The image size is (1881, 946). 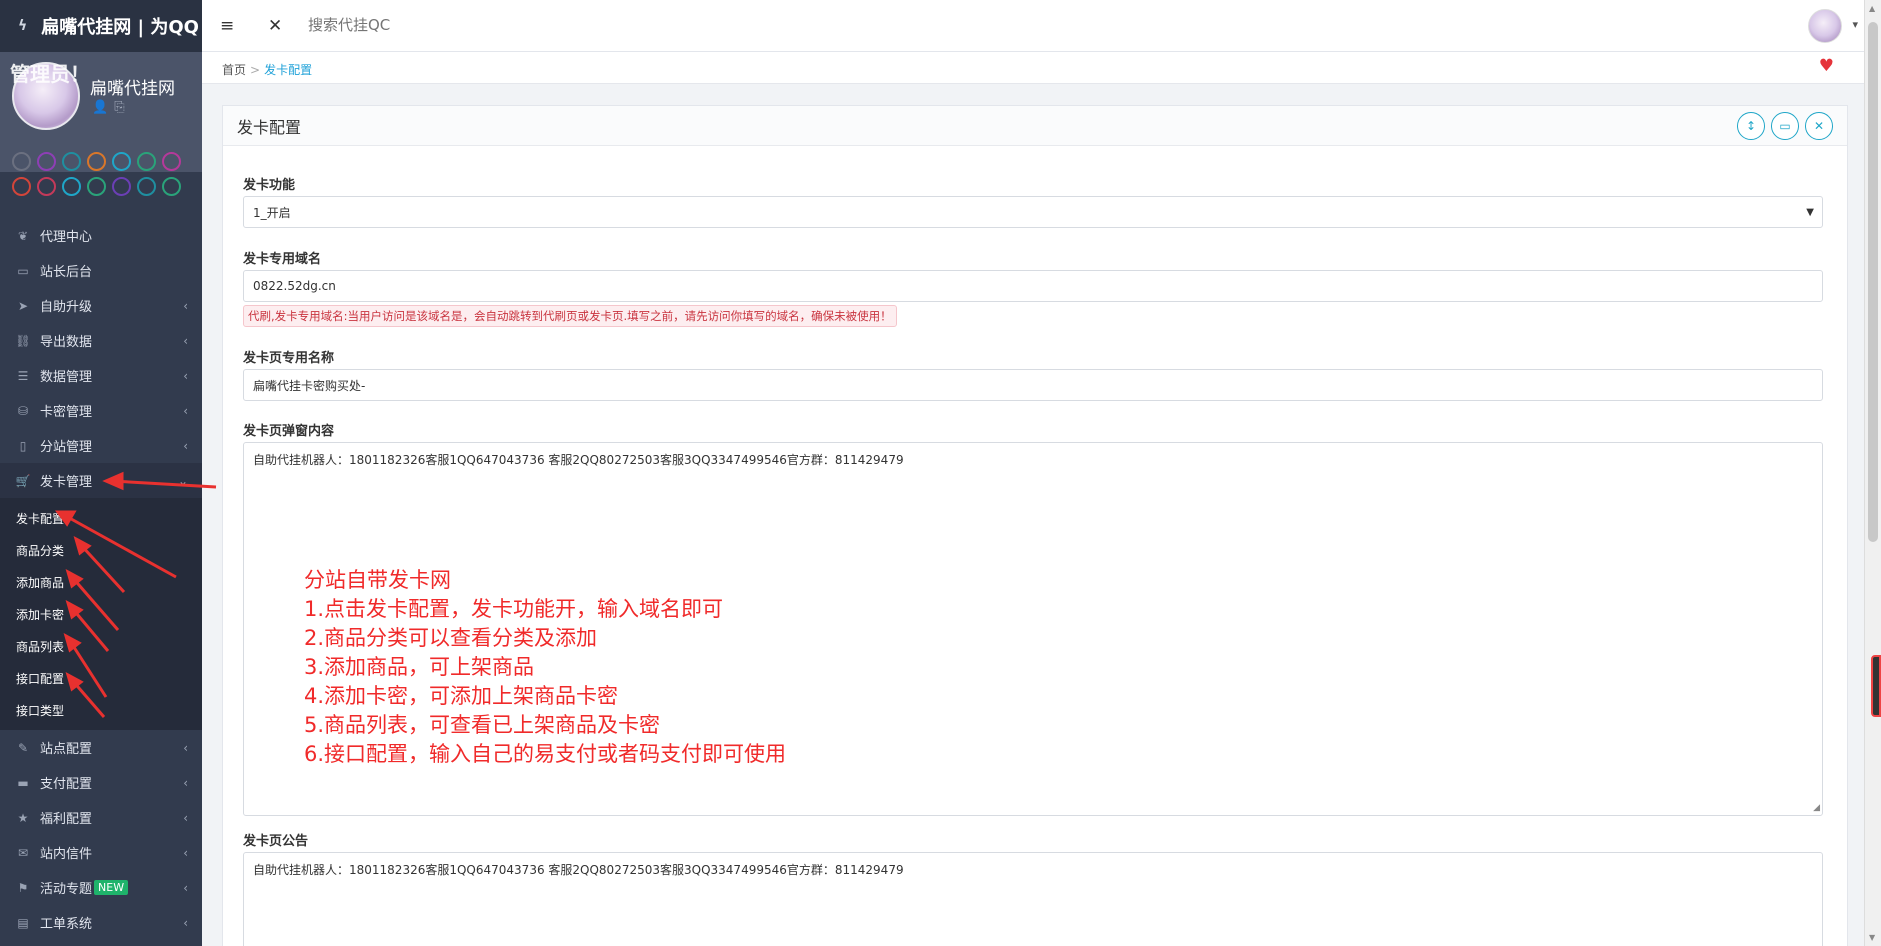 I want to click on panel-tools: ↕ ▭ ✕, so click(x=1785, y=126).